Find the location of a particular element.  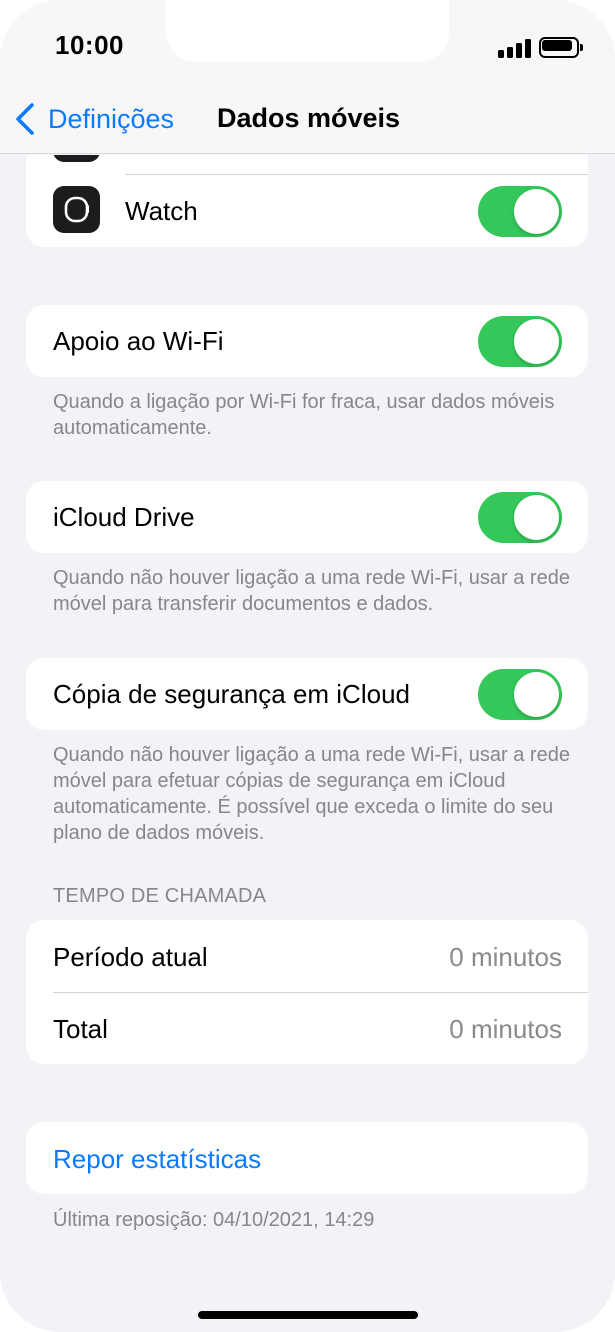

call-time-header: TEMPO DE CHAMADA is located at coordinates (160, 896).